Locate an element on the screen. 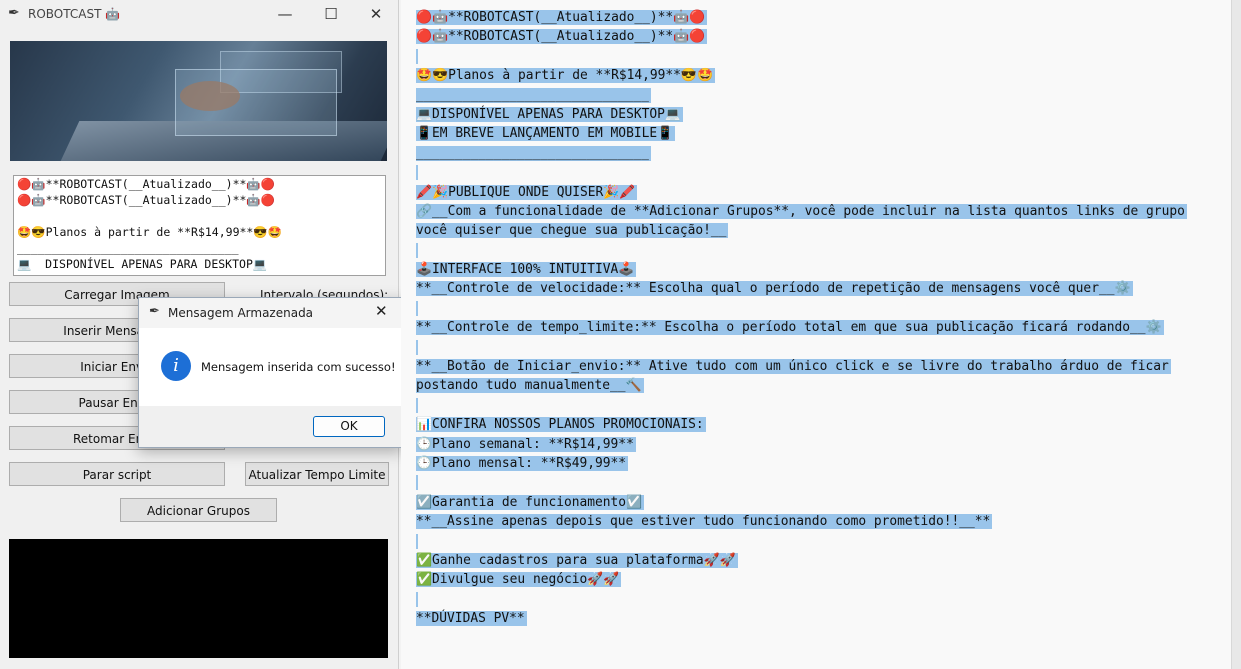 Image resolution: width=1241 pixels, height=669 pixels. editor-line: 🕒Plano semanal: **R$14,99** is located at coordinates (822, 444).